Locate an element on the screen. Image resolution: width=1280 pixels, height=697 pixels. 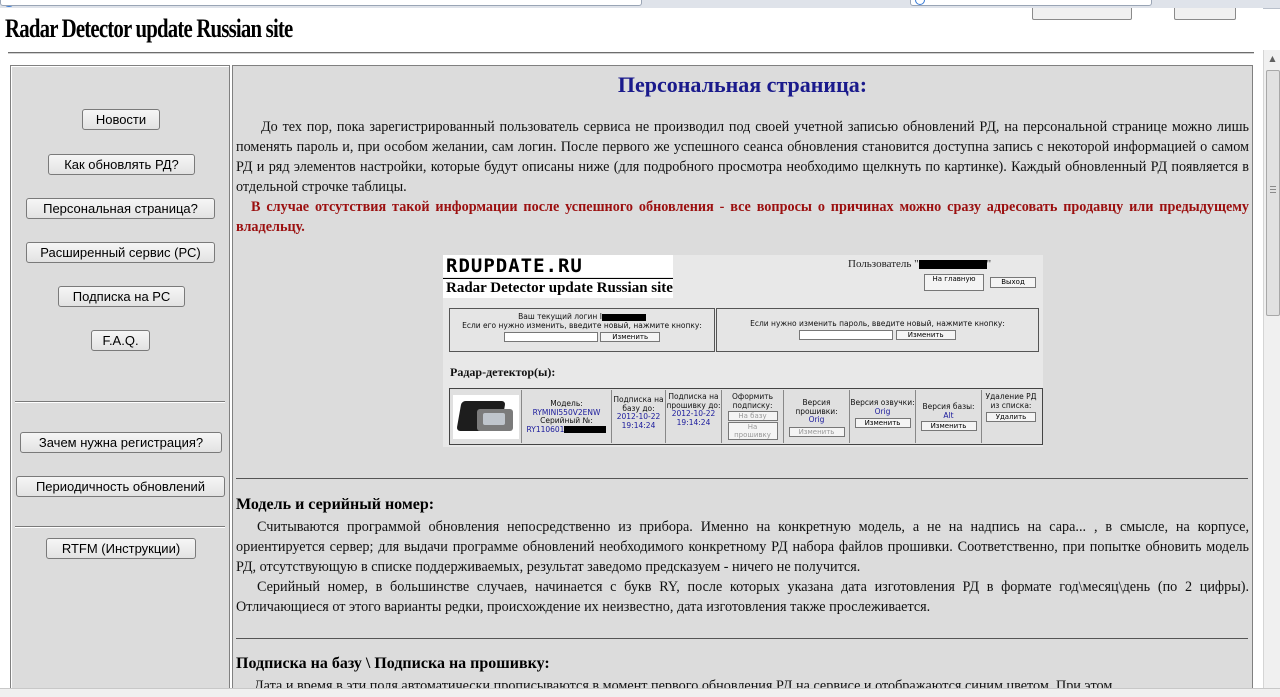
base-subscription-cell: Подписка на базу до: 2012-10-22 19:14:24 is located at coordinates (639, 416).